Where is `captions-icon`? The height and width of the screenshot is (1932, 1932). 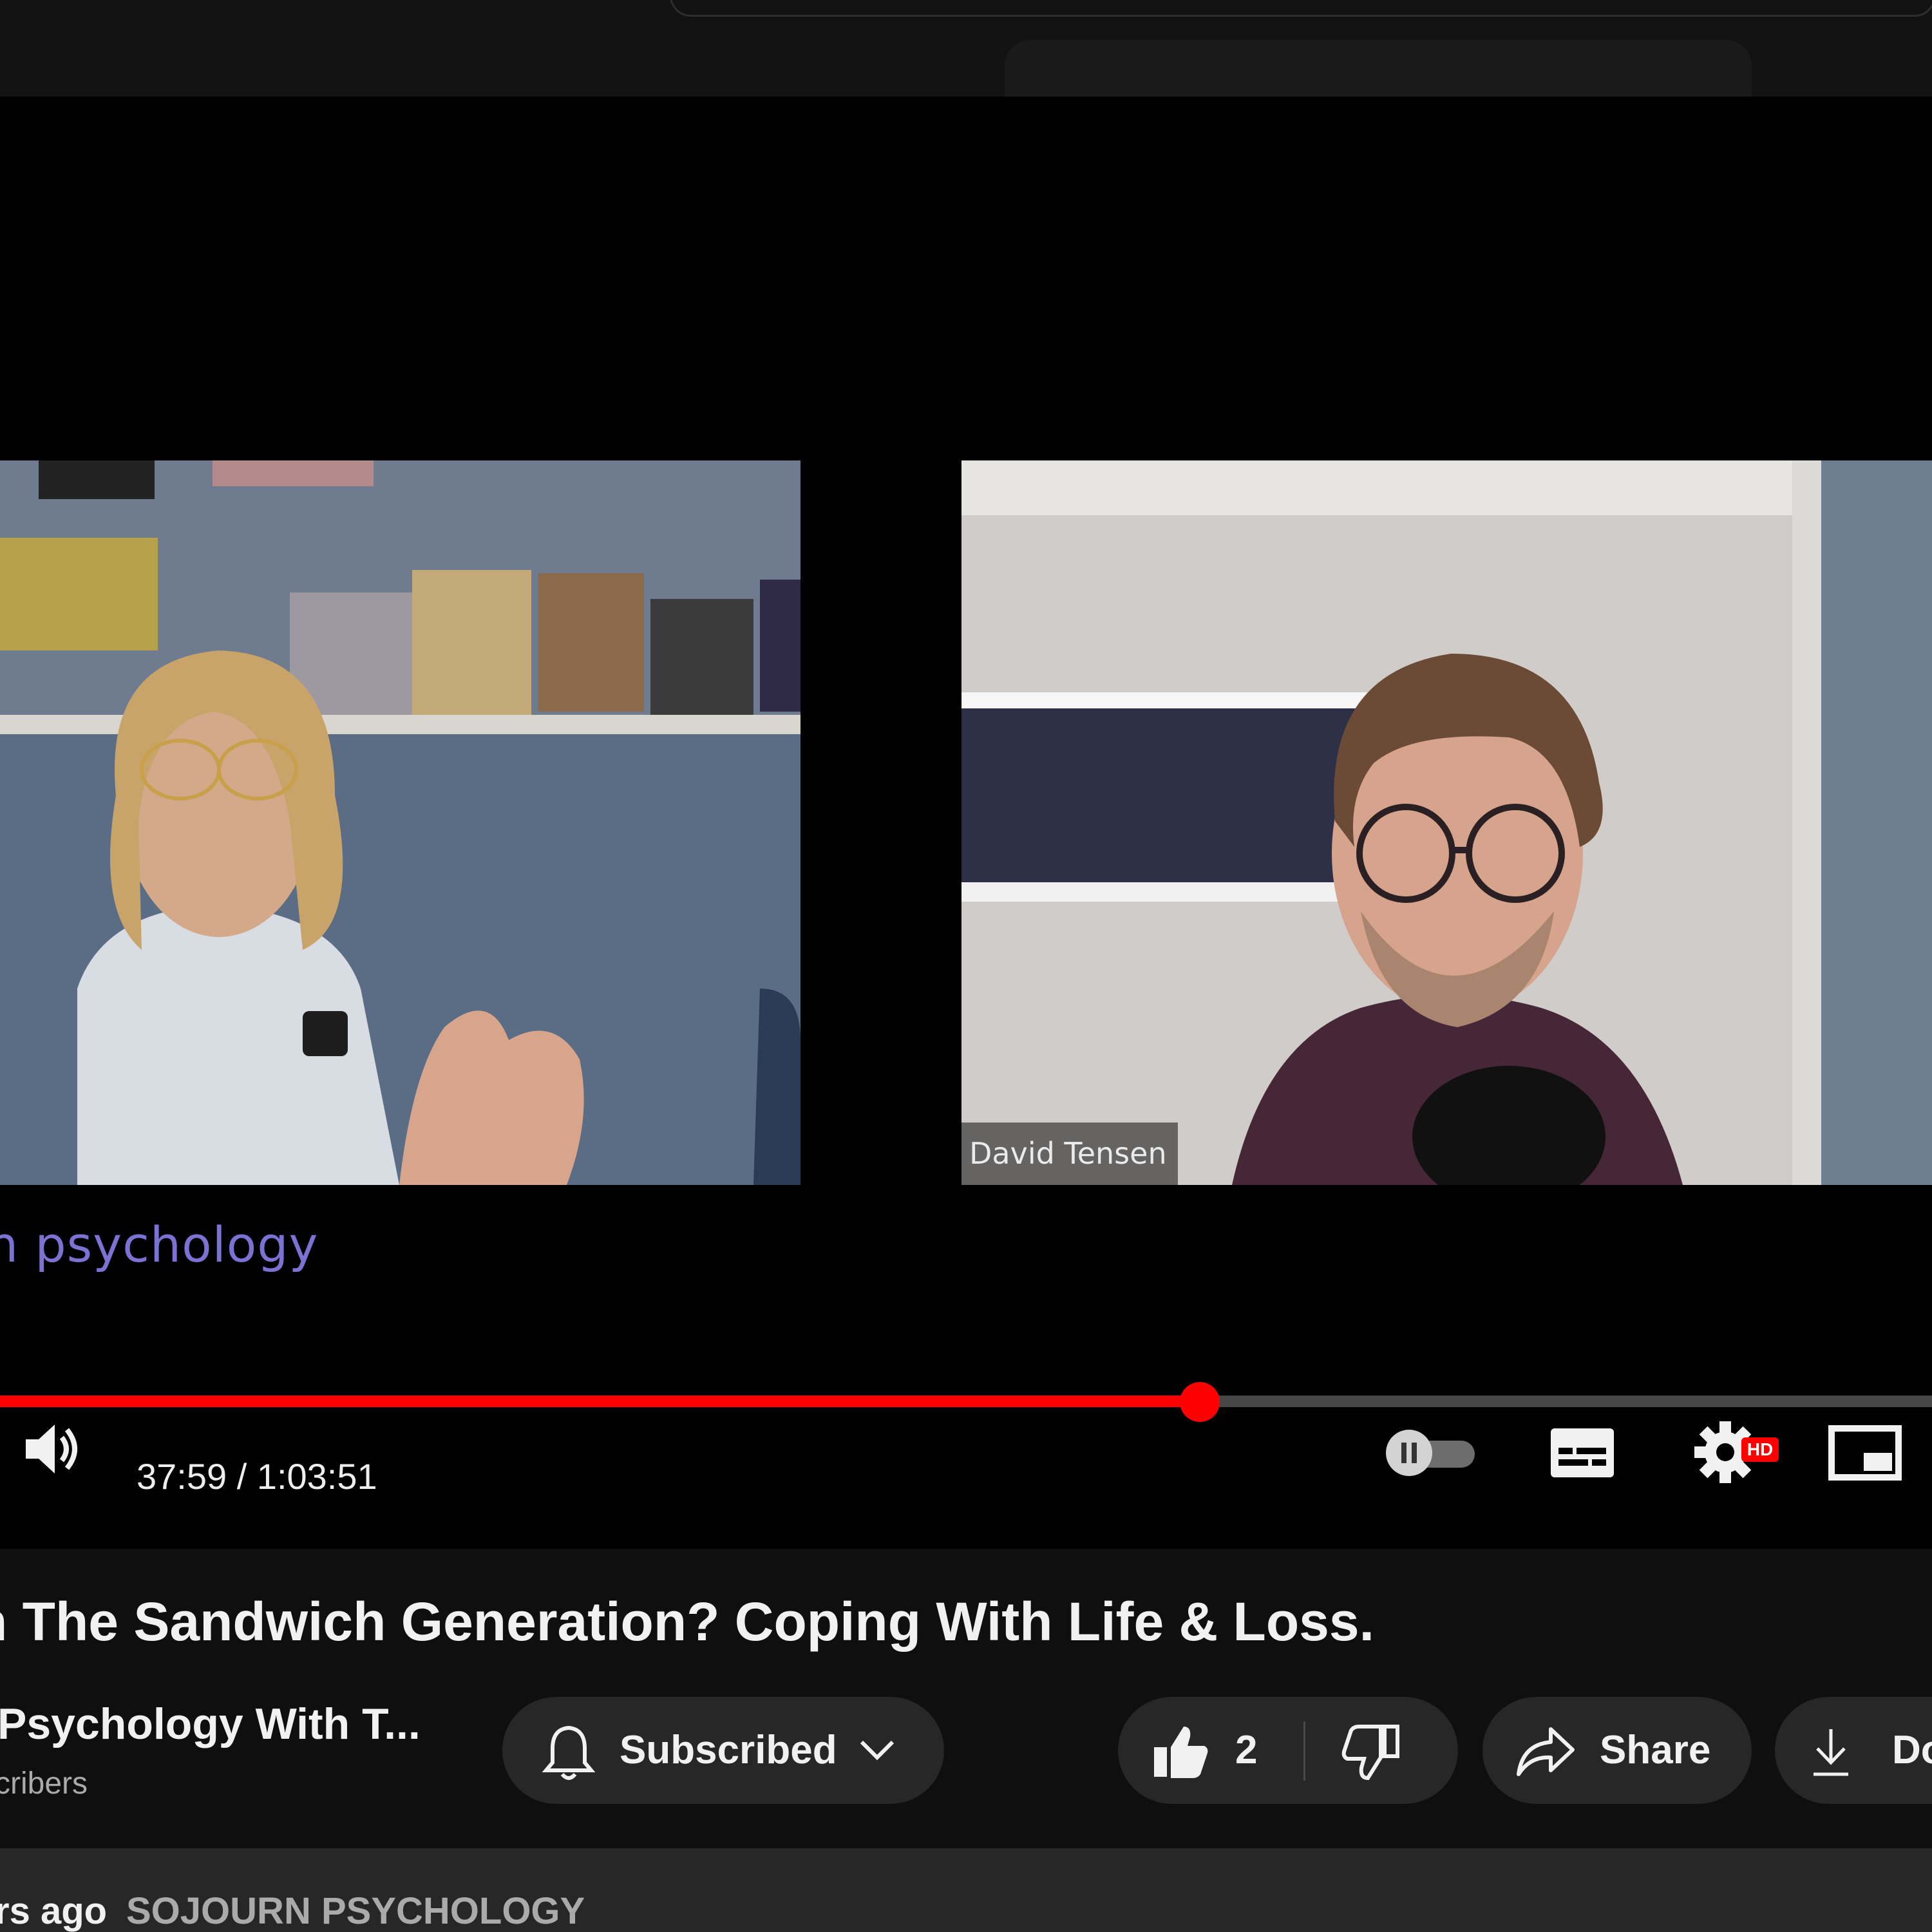
captions-icon is located at coordinates (1582, 1453).